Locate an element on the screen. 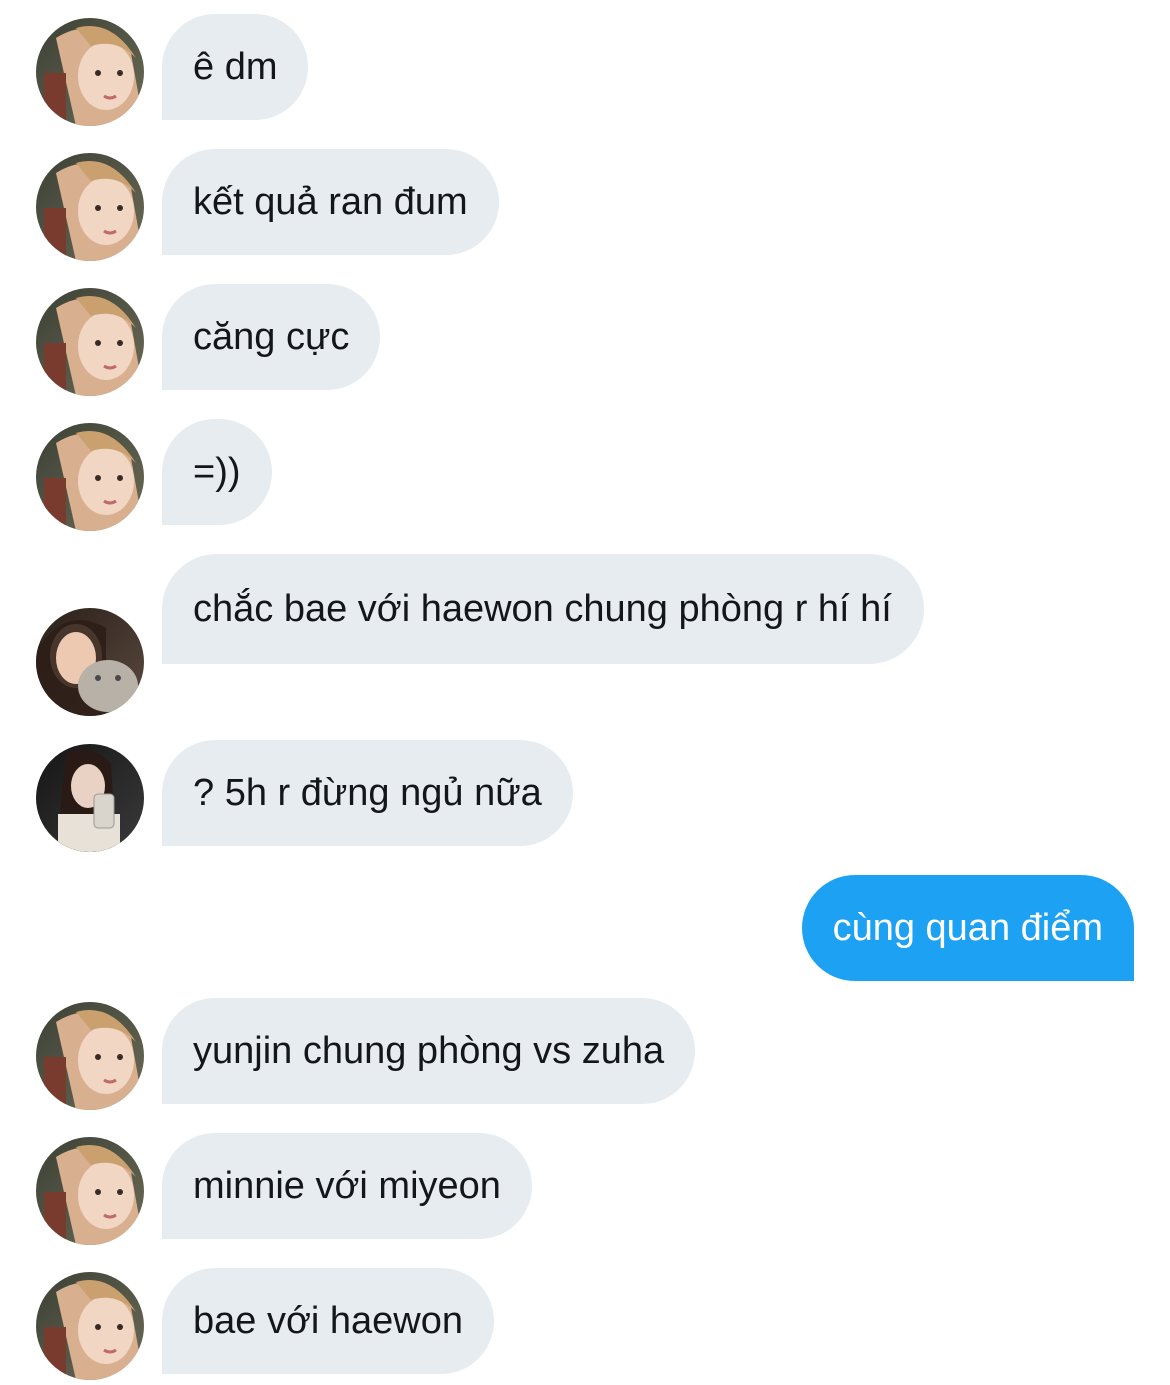 The image size is (1170, 1385). message-bubble: ? 5h r đừng ngủ nữa is located at coordinates (367, 793).